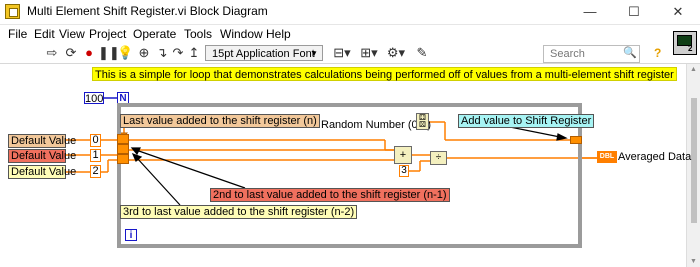  Describe the element at coordinates (655, 157) in the screenshot. I see `averaged-data-label: Averaged Data` at that location.